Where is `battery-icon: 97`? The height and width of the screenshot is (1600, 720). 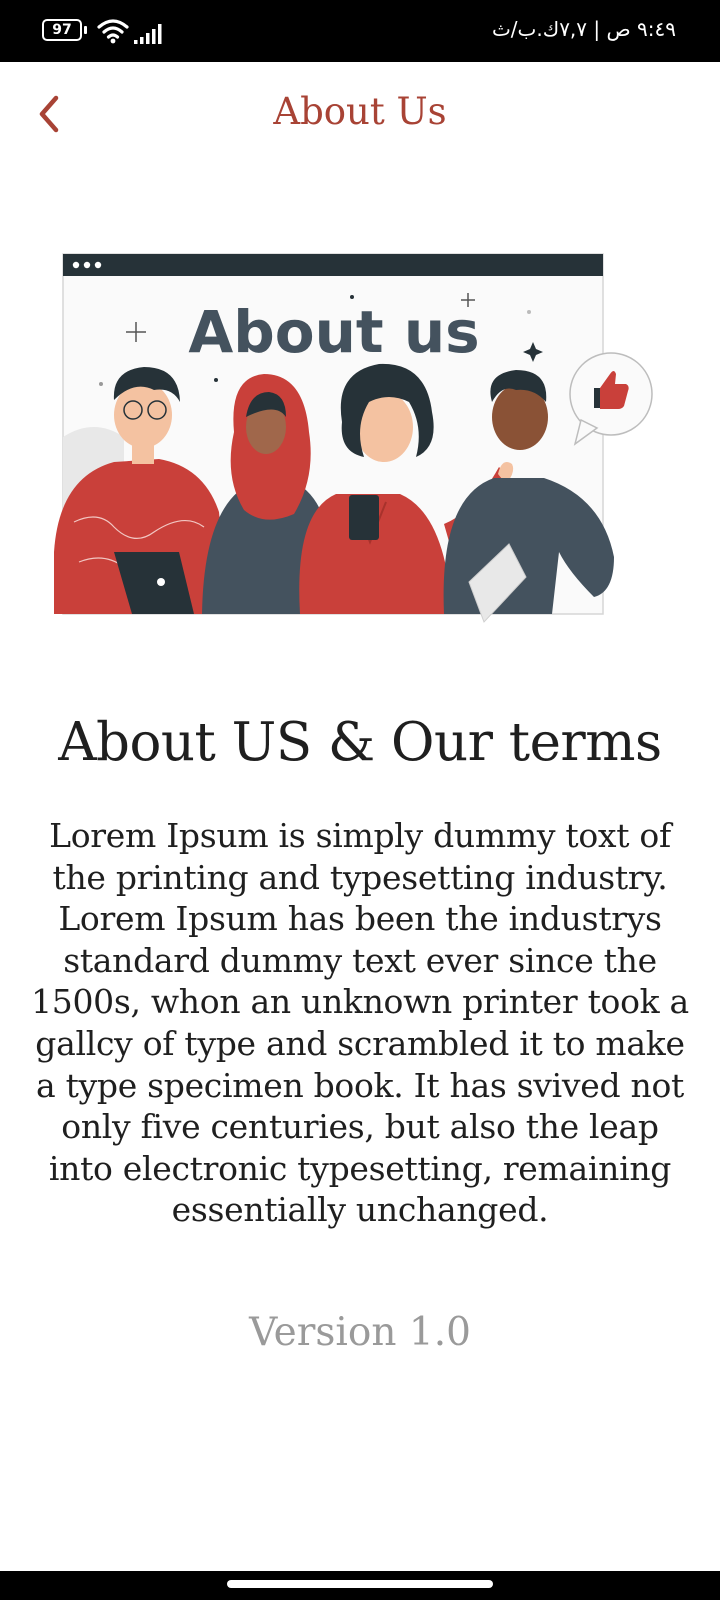 battery-icon: 97 is located at coordinates (62, 30).